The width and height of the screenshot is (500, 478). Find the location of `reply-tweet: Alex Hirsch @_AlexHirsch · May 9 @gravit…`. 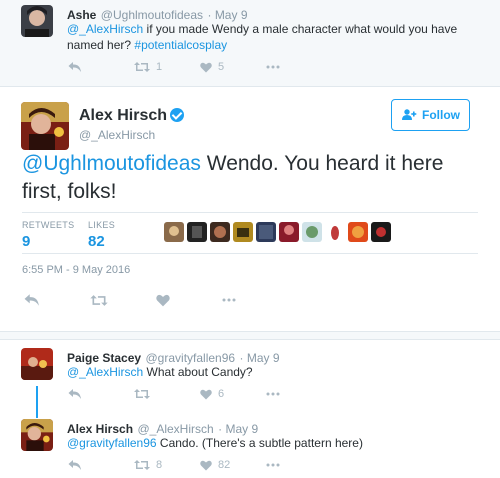

reply-tweet: Alex Hirsch @_AlexHirsch · May 9 @gravit… is located at coordinates (250, 445).